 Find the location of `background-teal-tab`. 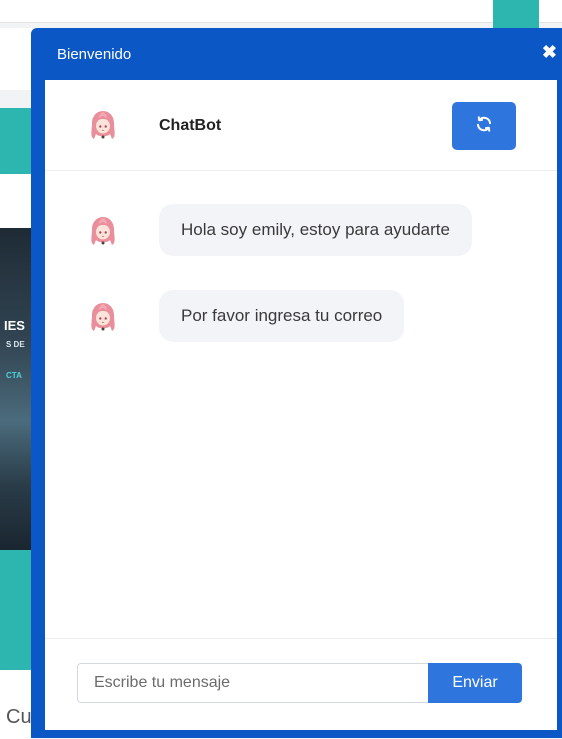

background-teal-tab is located at coordinates (516, 14).